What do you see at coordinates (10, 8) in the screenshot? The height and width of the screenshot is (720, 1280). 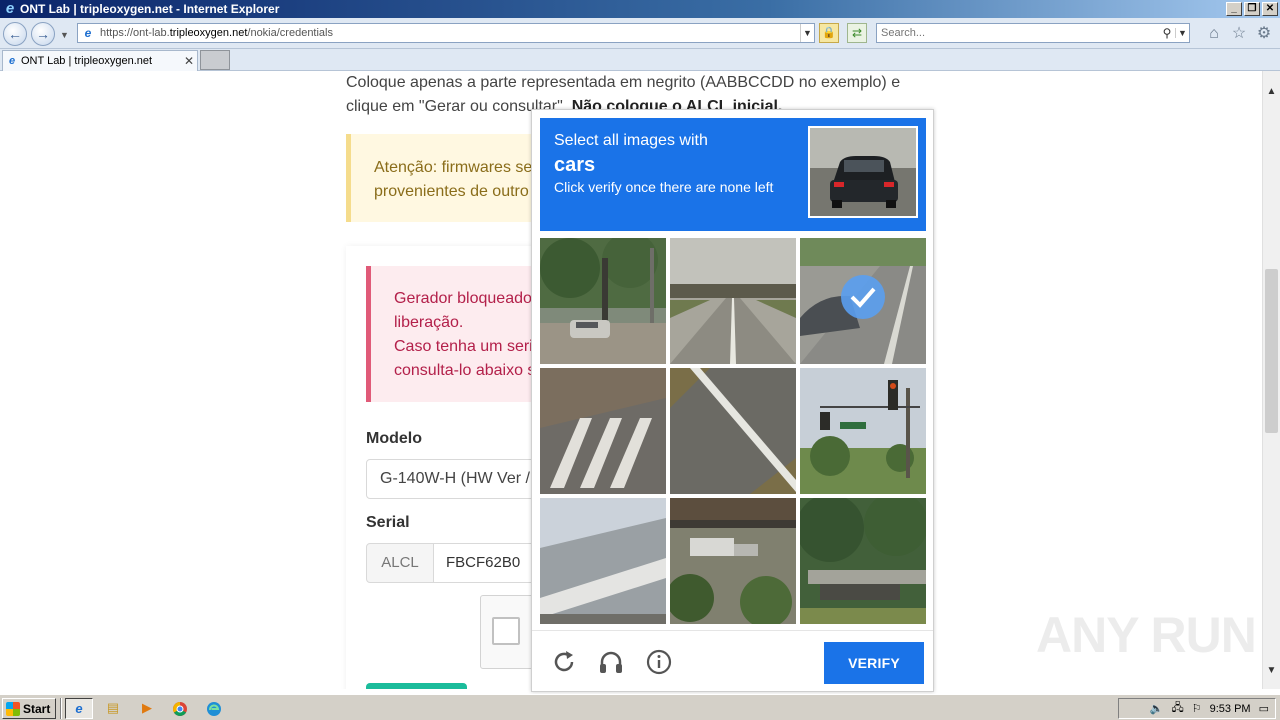 I see `ie-logo-icon: e` at bounding box center [10, 8].